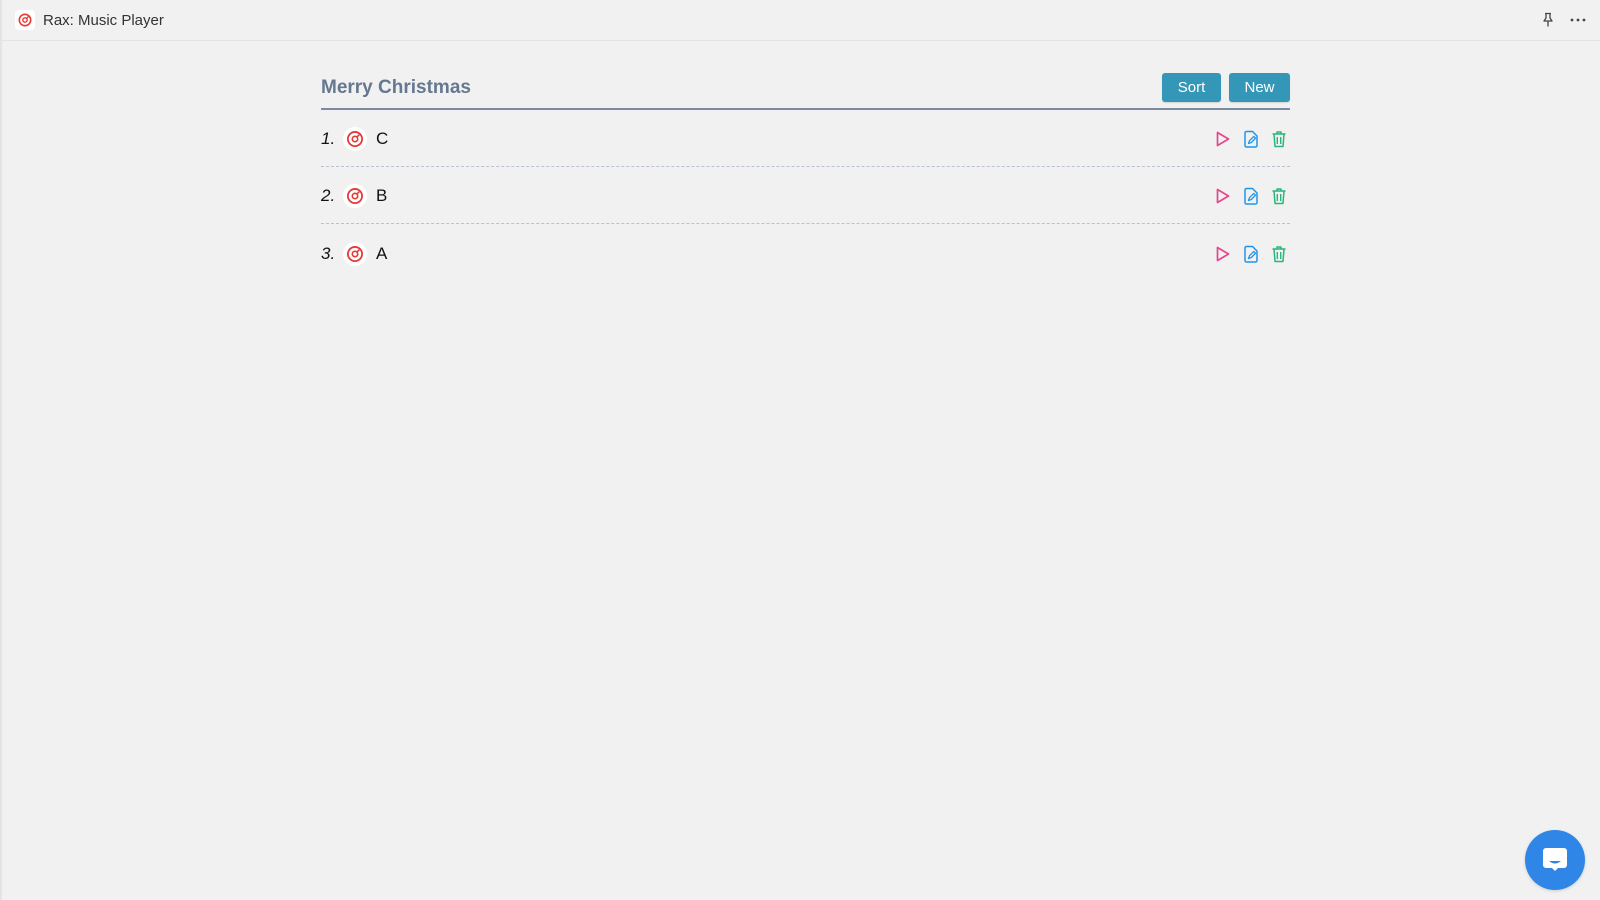 The height and width of the screenshot is (900, 1600). Describe the element at coordinates (1191, 87) in the screenshot. I see `sort-button: Sort` at that location.